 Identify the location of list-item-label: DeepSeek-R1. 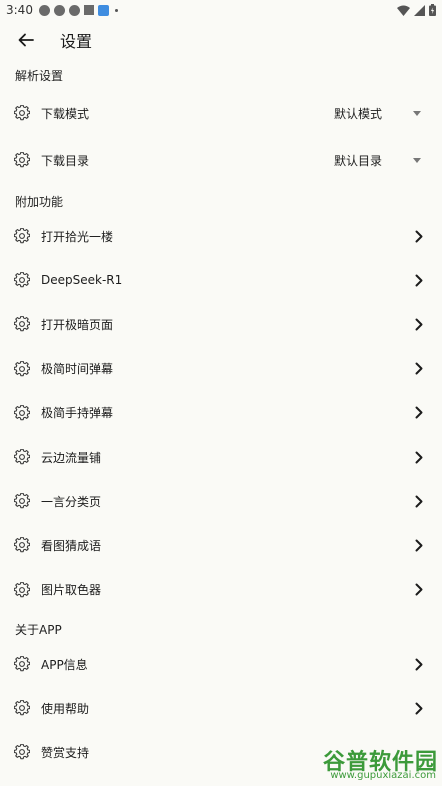
(82, 280).